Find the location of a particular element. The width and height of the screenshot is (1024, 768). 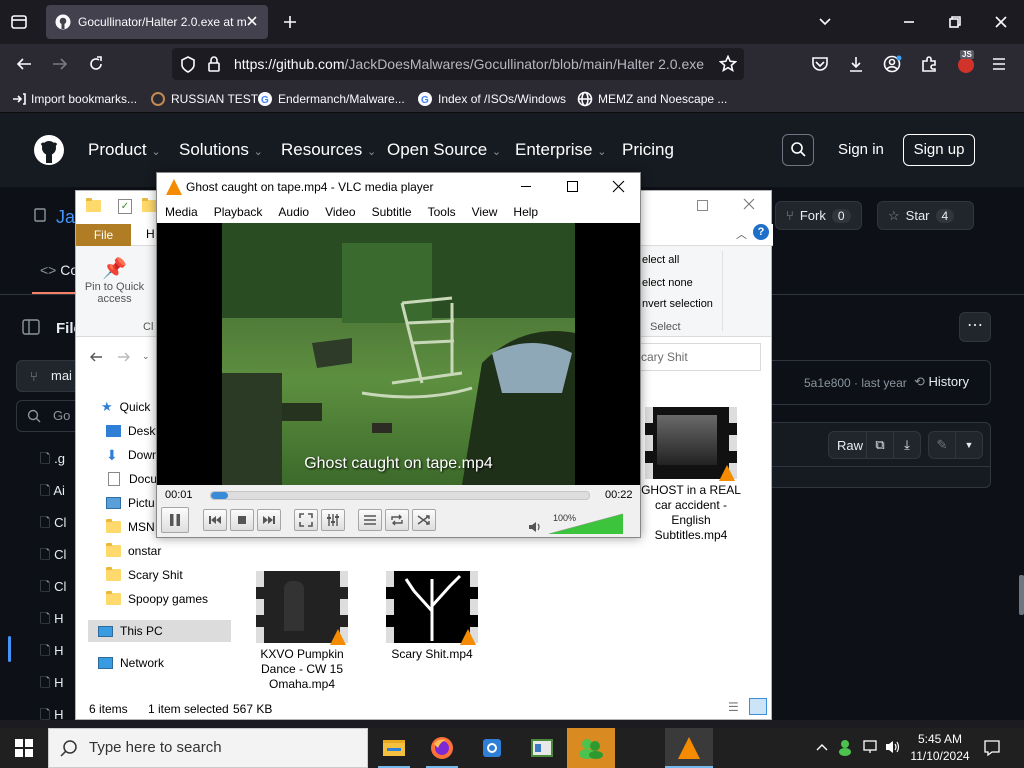

invert-selection-button: nvert selection is located at coordinates (677, 304).